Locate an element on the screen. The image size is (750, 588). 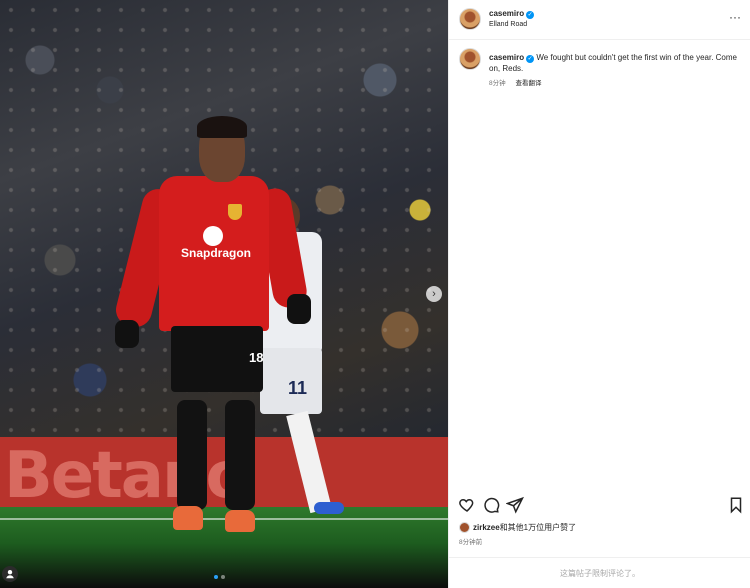
player-number: 18 is located at coordinates (256, 357).